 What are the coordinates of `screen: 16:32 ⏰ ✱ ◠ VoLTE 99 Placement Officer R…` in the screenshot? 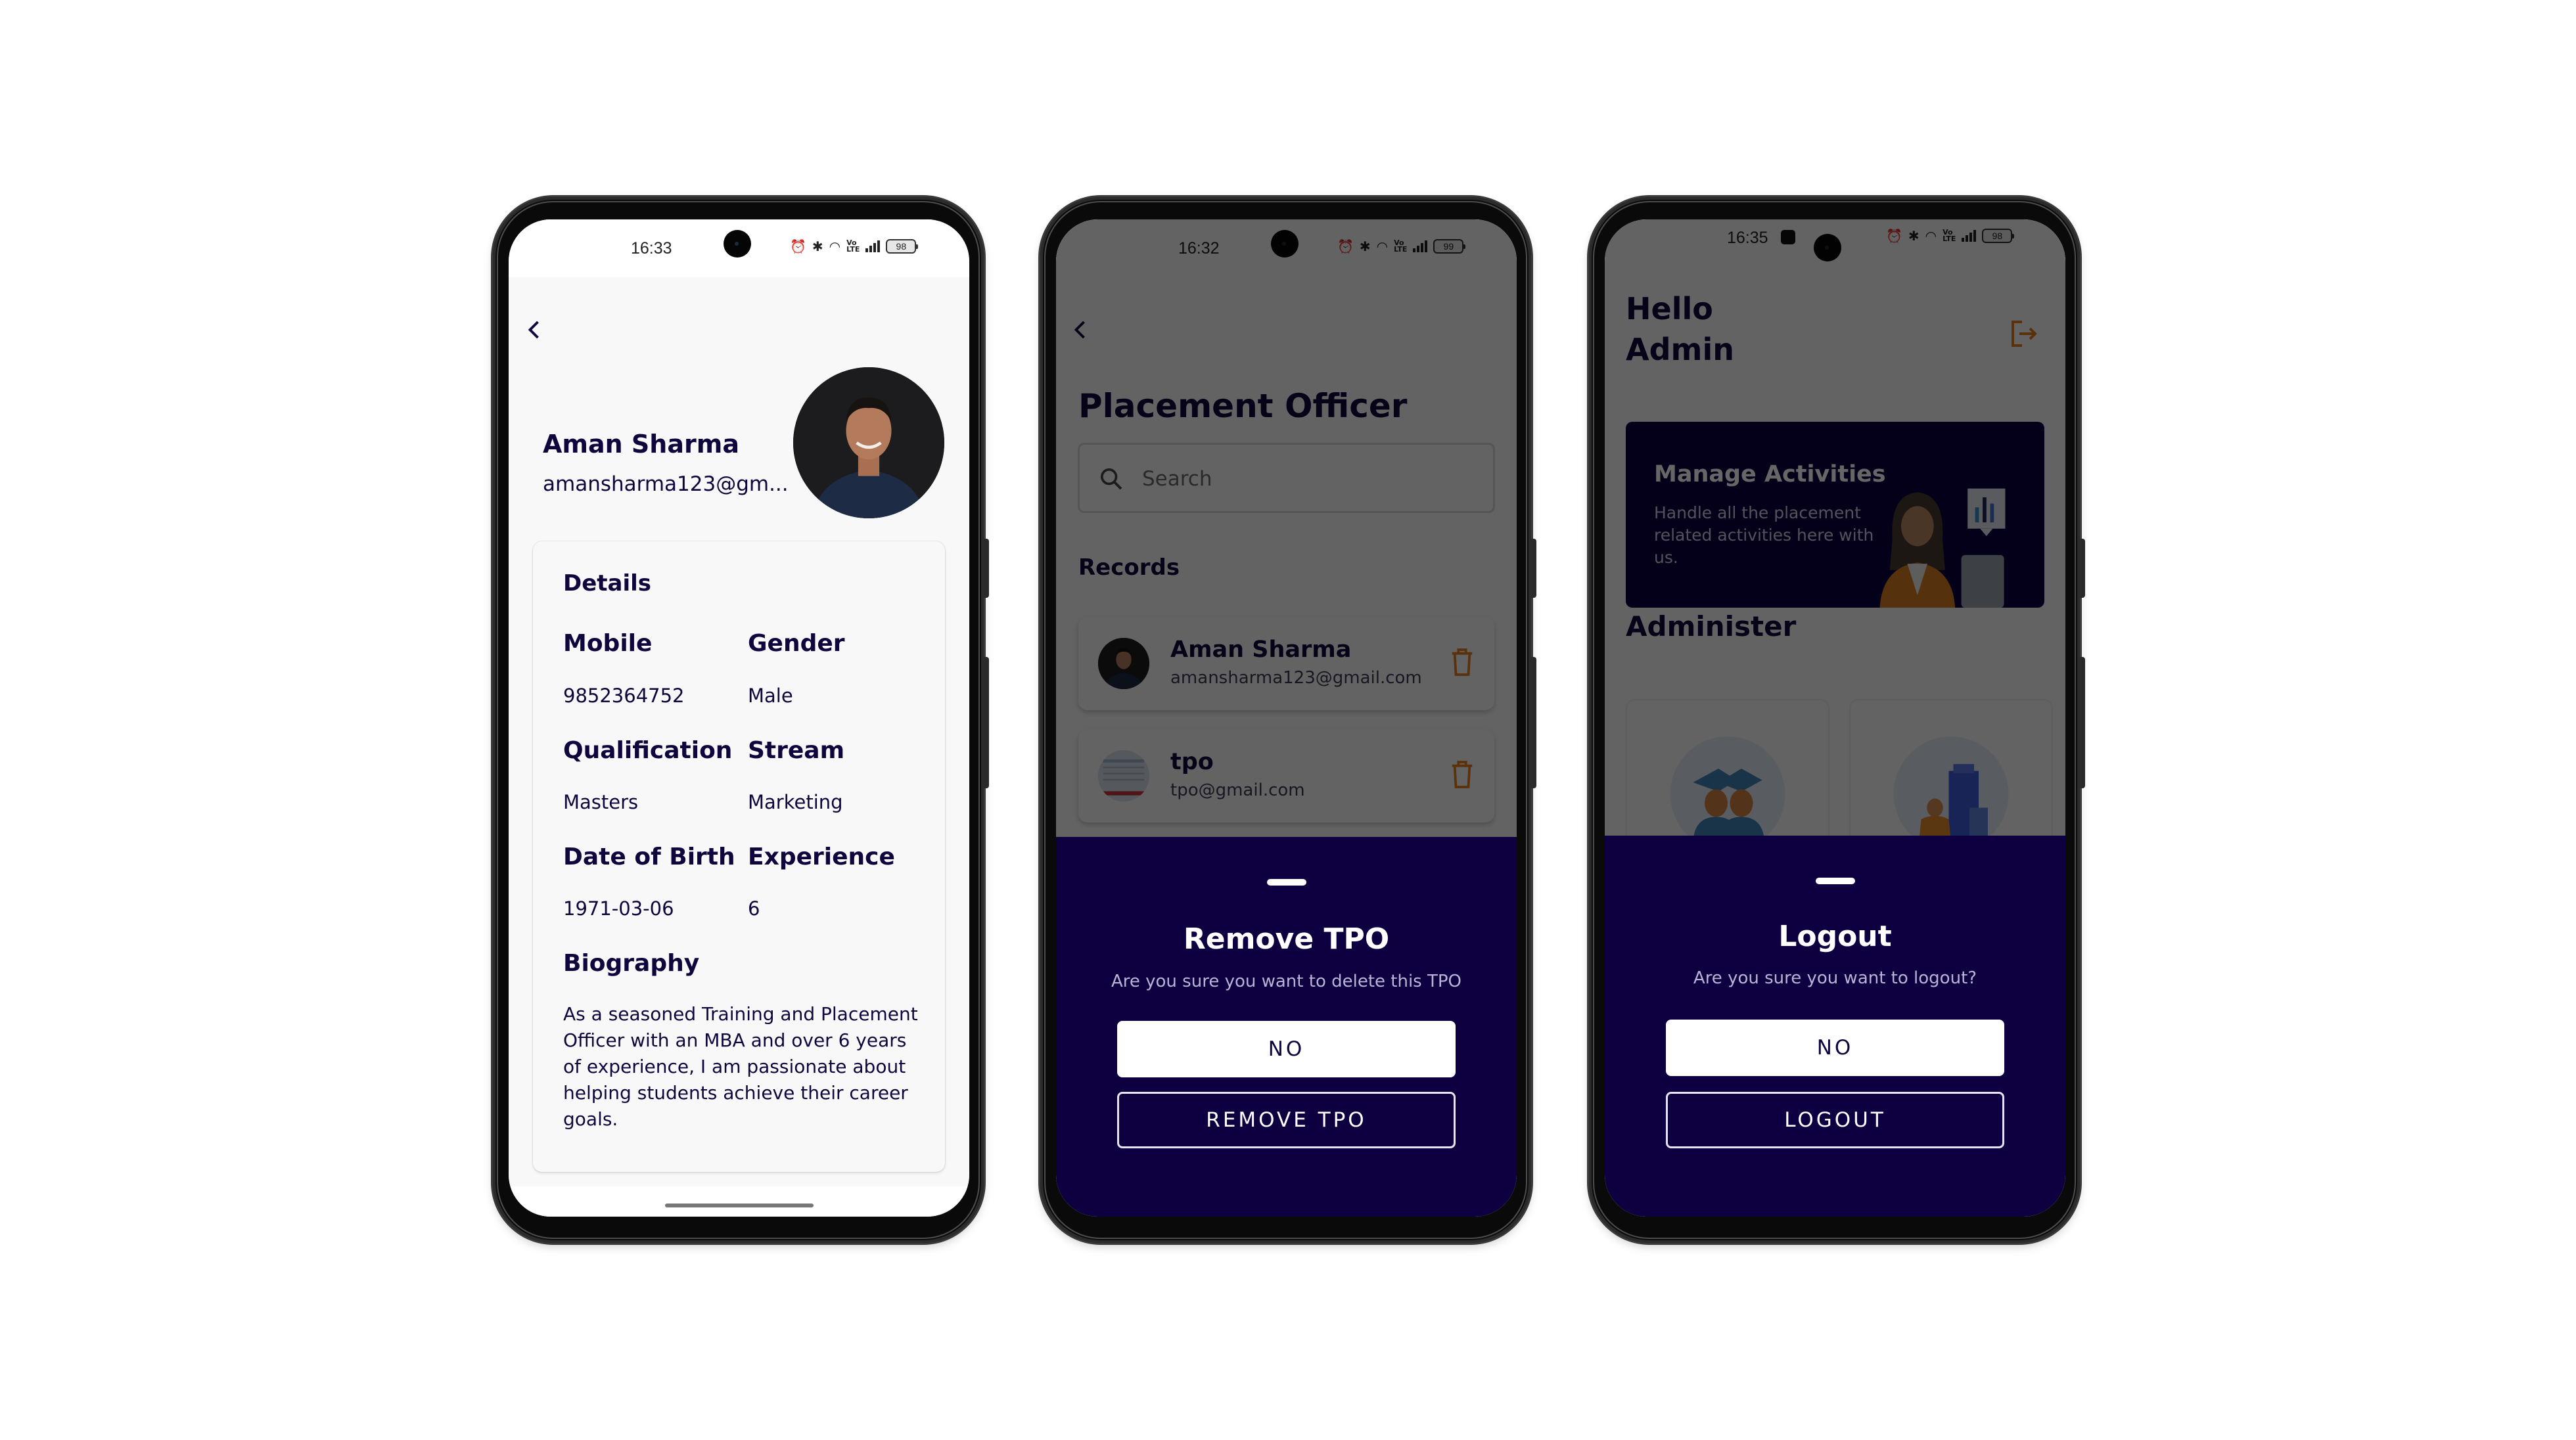 It's located at (1286, 718).